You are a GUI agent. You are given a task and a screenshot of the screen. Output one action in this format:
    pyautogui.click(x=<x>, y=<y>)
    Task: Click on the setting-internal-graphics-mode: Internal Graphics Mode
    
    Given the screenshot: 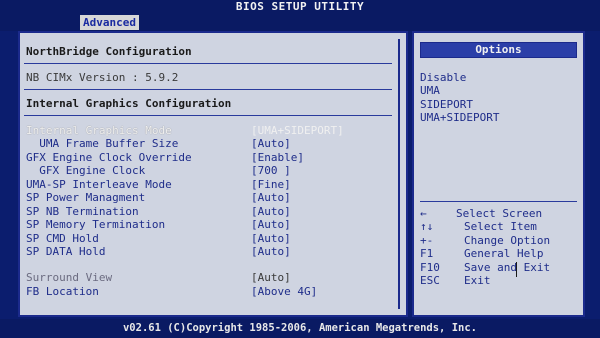 What is the action you would take?
    pyautogui.click(x=99, y=130)
    